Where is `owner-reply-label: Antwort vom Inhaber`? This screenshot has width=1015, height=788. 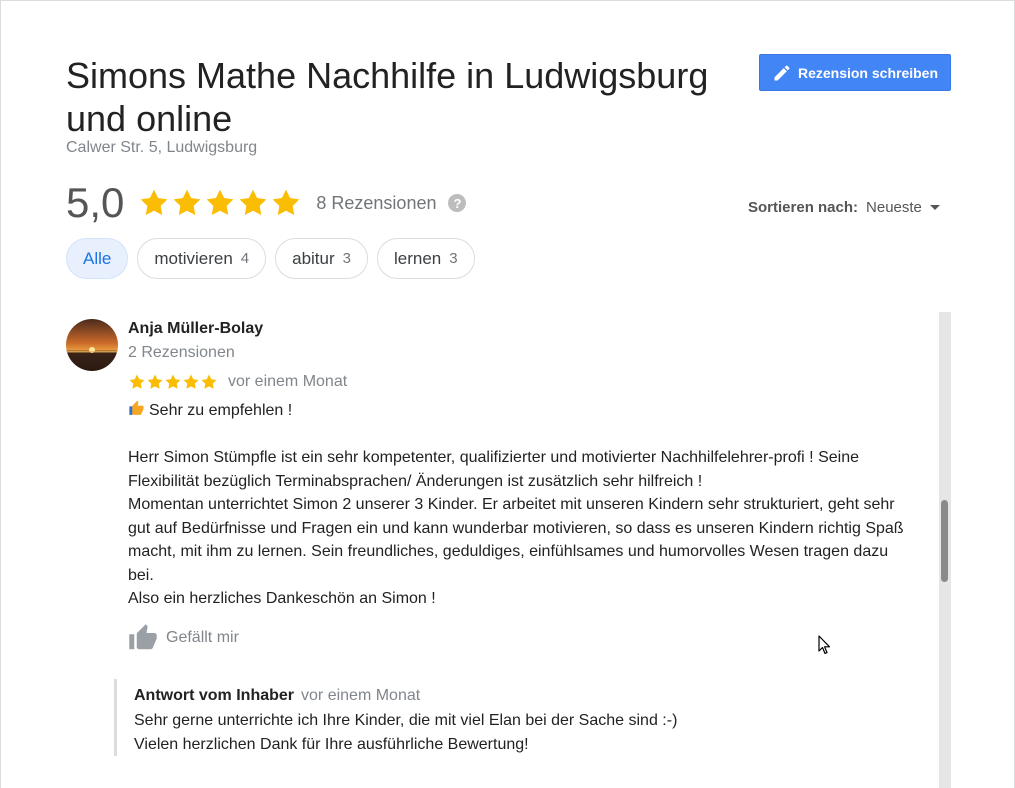 owner-reply-label: Antwort vom Inhaber is located at coordinates (214, 695).